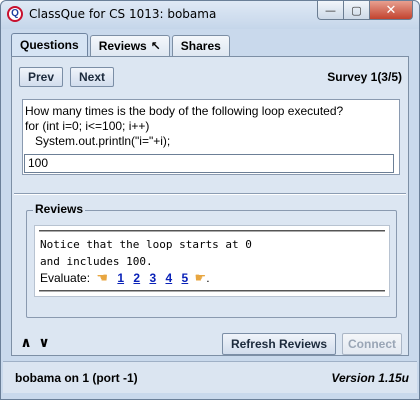 Image resolution: width=420 pixels, height=400 pixels. I want to click on divider, so click(210, 194).